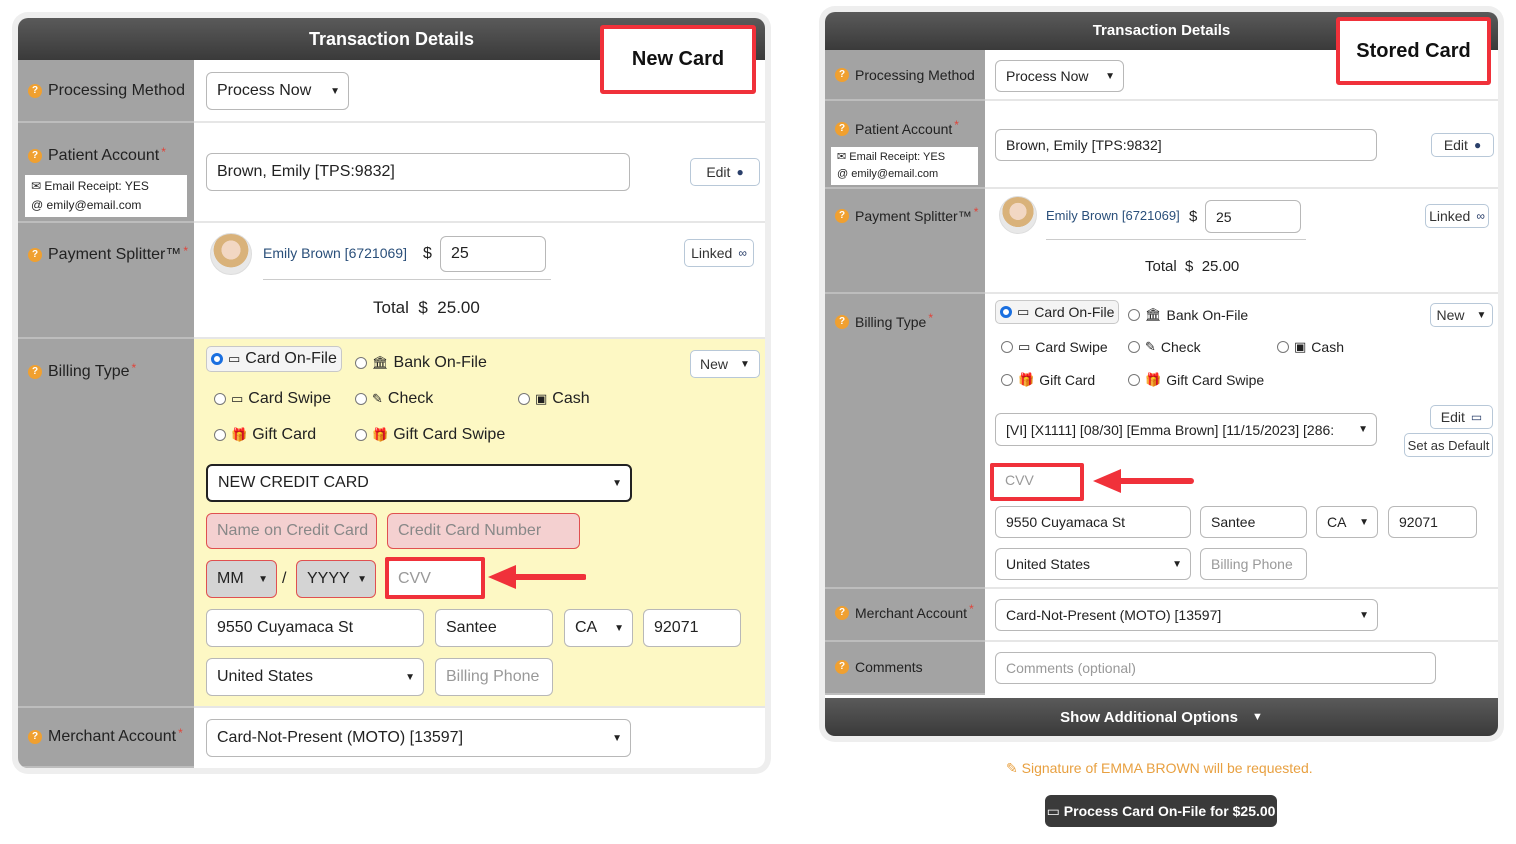 Image resolution: width=1516 pixels, height=844 pixels. I want to click on payment-splitter-label: ? Payment Splitter™ *, so click(906, 214).